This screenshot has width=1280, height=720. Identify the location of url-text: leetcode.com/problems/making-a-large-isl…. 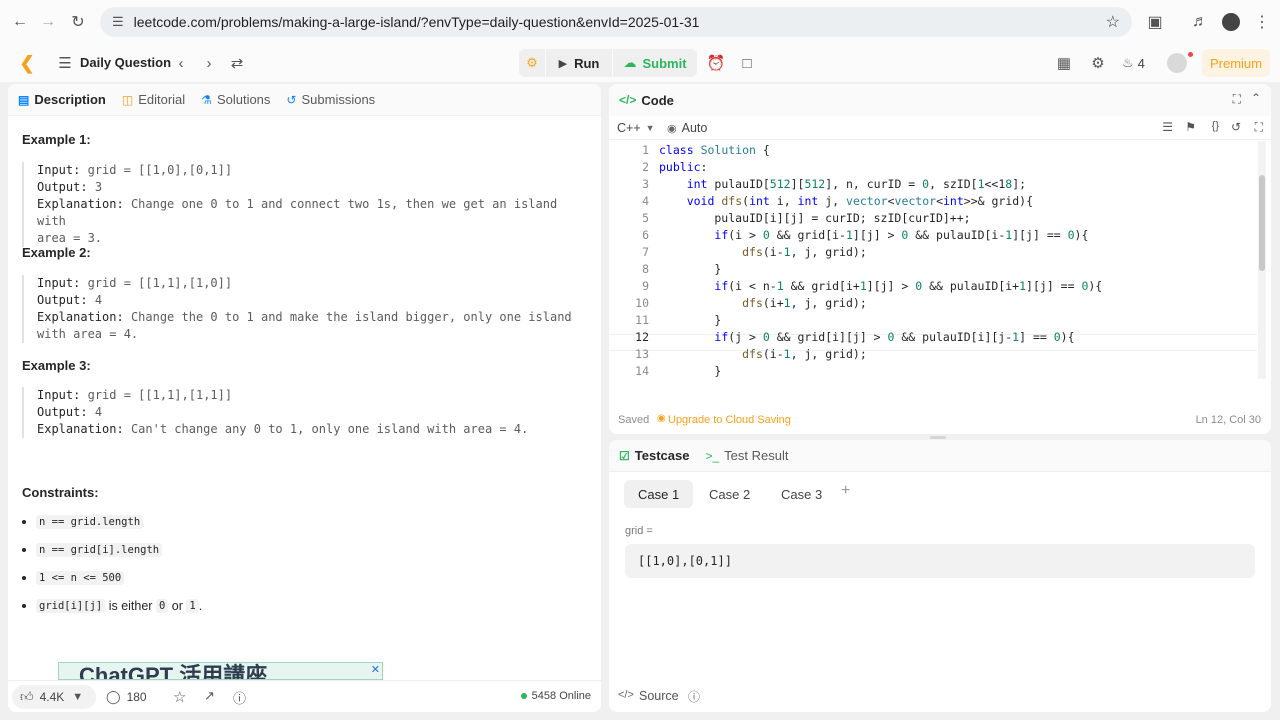
(416, 22).